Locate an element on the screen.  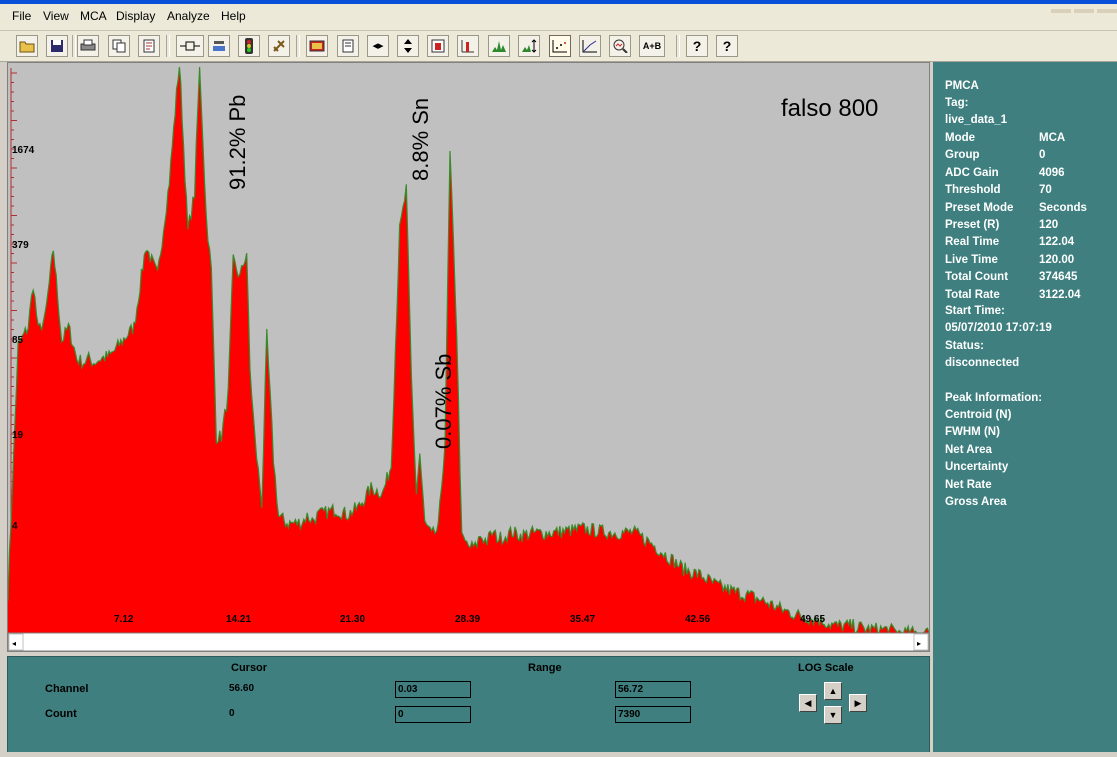
start-time-value: 05/07/2010 17:07:19 is located at coordinates (998, 328).